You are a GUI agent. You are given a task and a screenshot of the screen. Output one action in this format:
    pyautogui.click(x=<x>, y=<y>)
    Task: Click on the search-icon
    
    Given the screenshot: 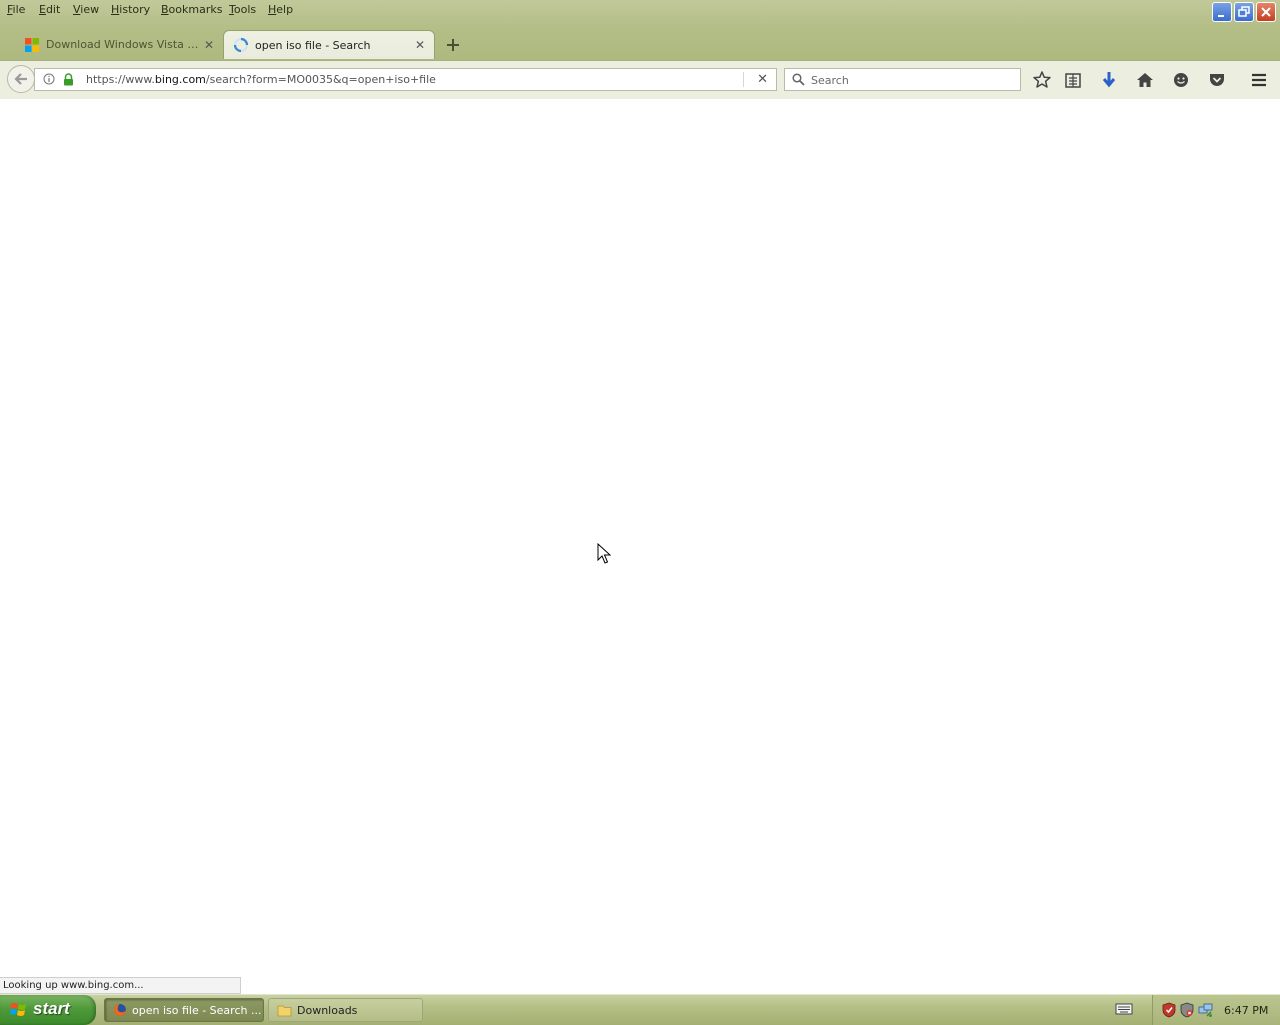 What is the action you would take?
    pyautogui.click(x=798, y=79)
    